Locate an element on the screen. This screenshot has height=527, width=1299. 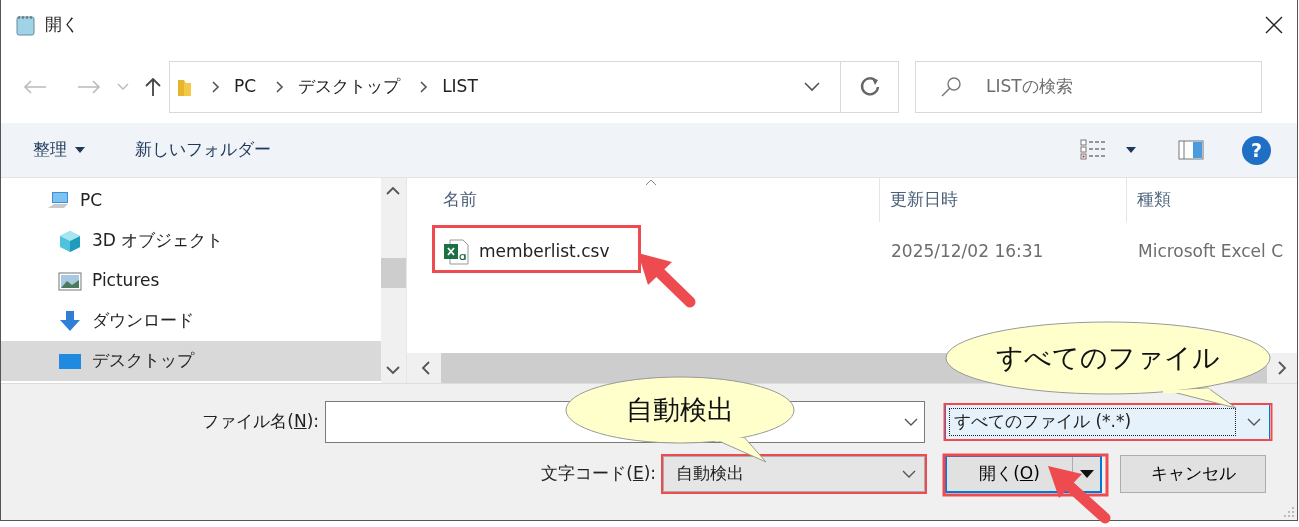
address-bar: PC デスクトップ LIST is located at coordinates (534, 86).